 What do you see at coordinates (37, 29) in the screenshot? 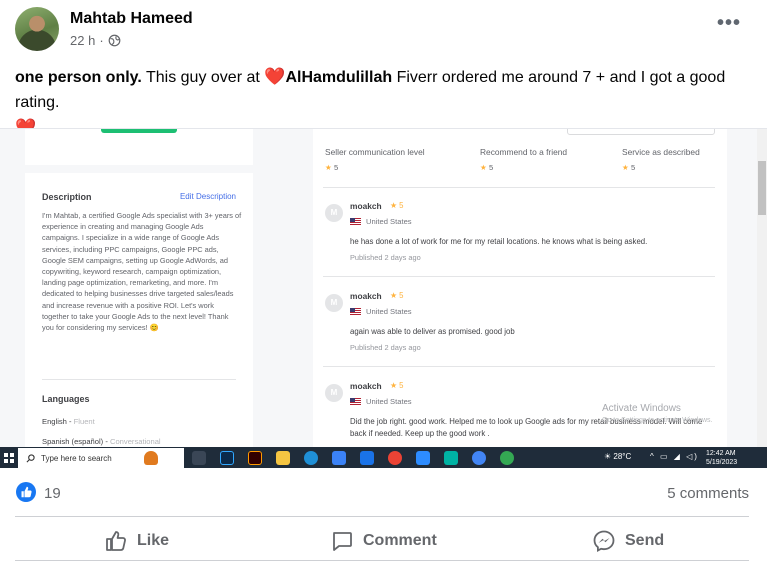
I see `author-avatar` at bounding box center [37, 29].